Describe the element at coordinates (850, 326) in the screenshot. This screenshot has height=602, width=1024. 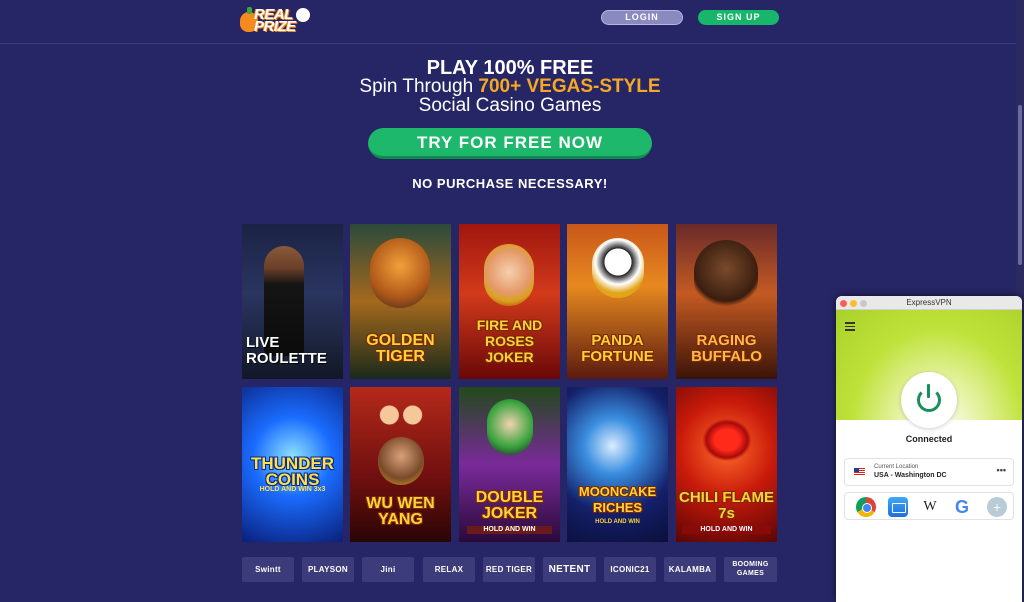
I see `hamburger-menu-icon` at that location.